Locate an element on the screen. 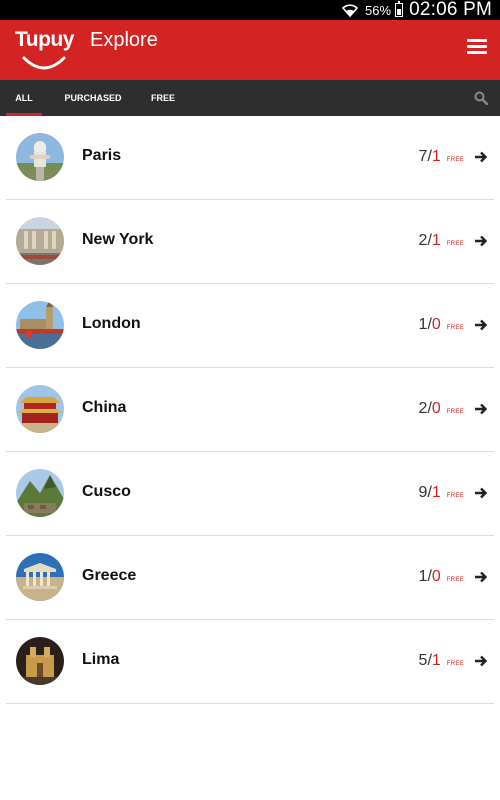  list-item-paris: Paris 7/1 FREE is located at coordinates (250, 158).